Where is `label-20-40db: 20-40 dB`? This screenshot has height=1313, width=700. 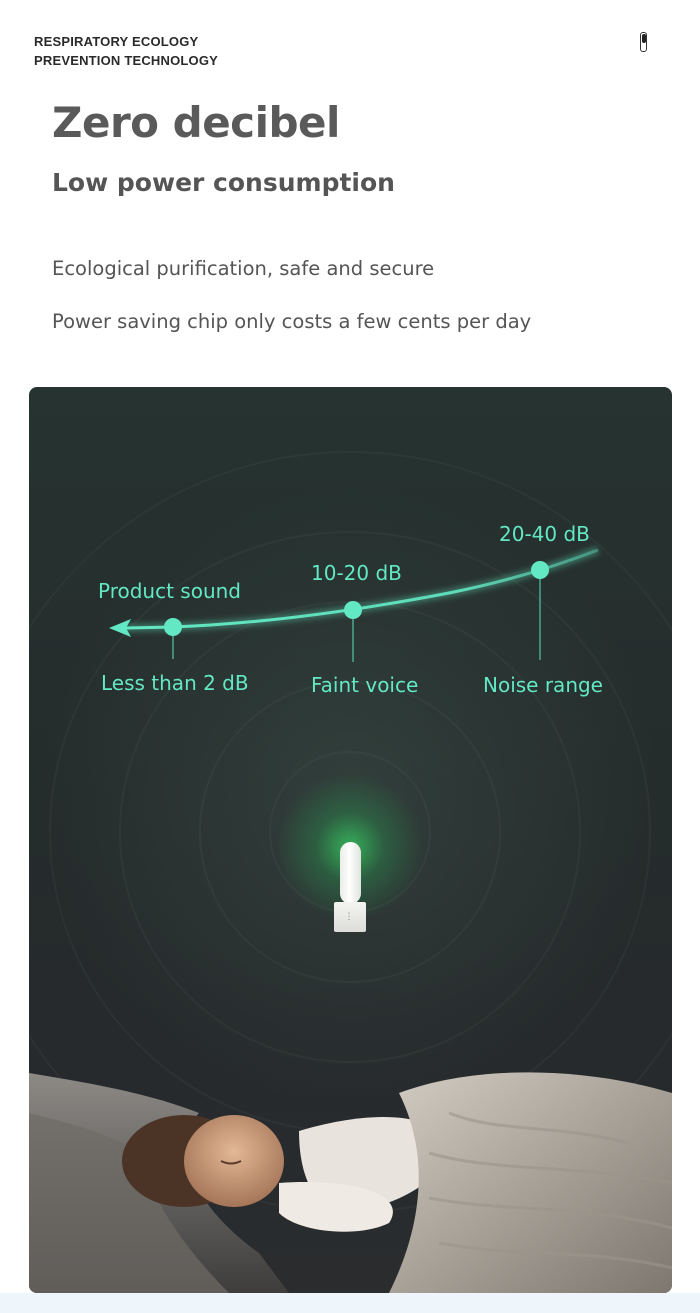 label-20-40db: 20-40 dB is located at coordinates (544, 534).